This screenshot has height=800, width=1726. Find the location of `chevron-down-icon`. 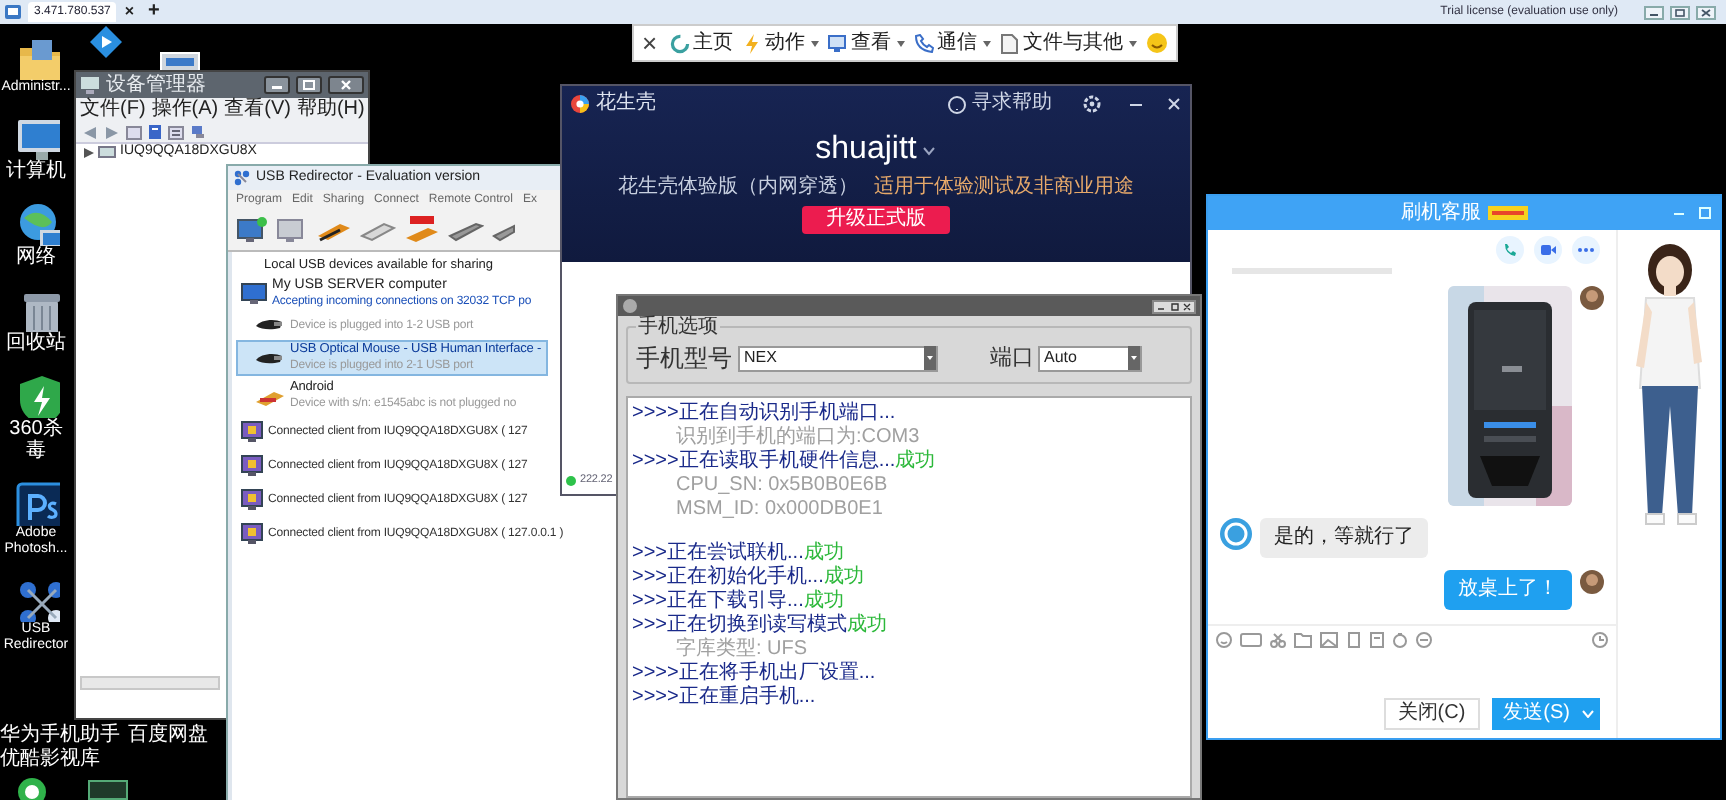

chevron-down-icon is located at coordinates (929, 150).